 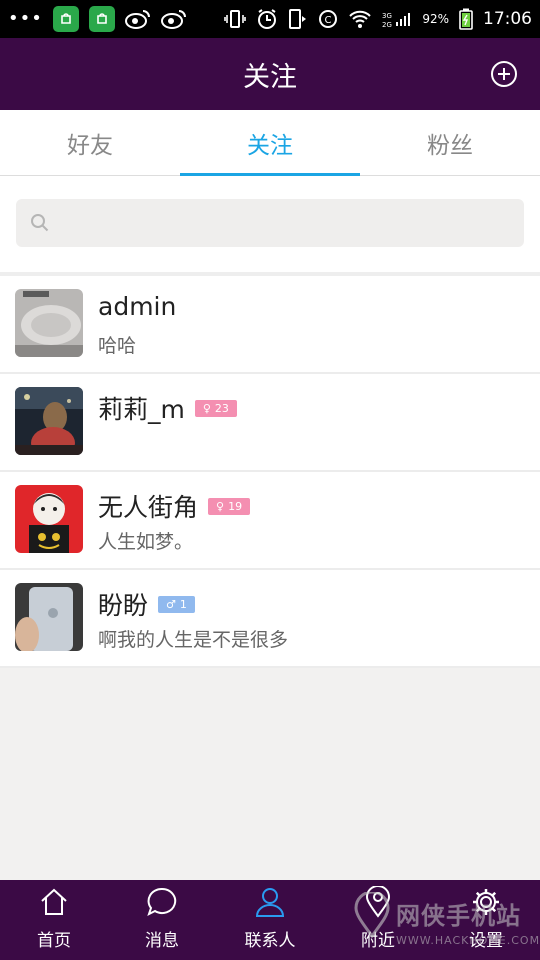 I want to click on add-button, so click(x=504, y=74).